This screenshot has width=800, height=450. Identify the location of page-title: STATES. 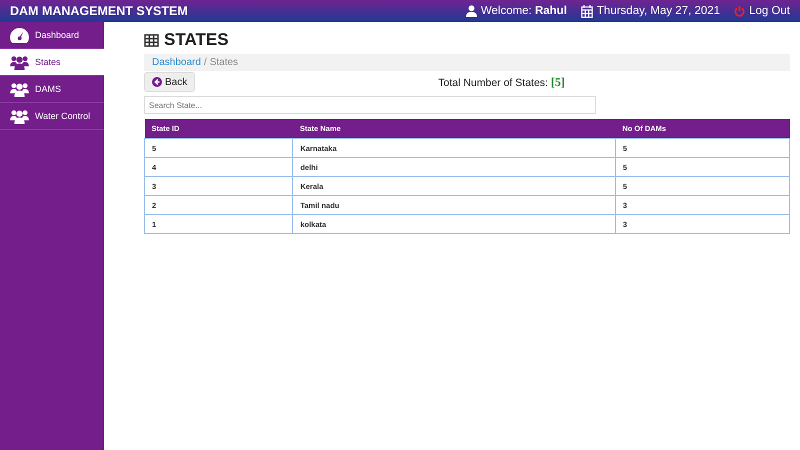
(196, 40).